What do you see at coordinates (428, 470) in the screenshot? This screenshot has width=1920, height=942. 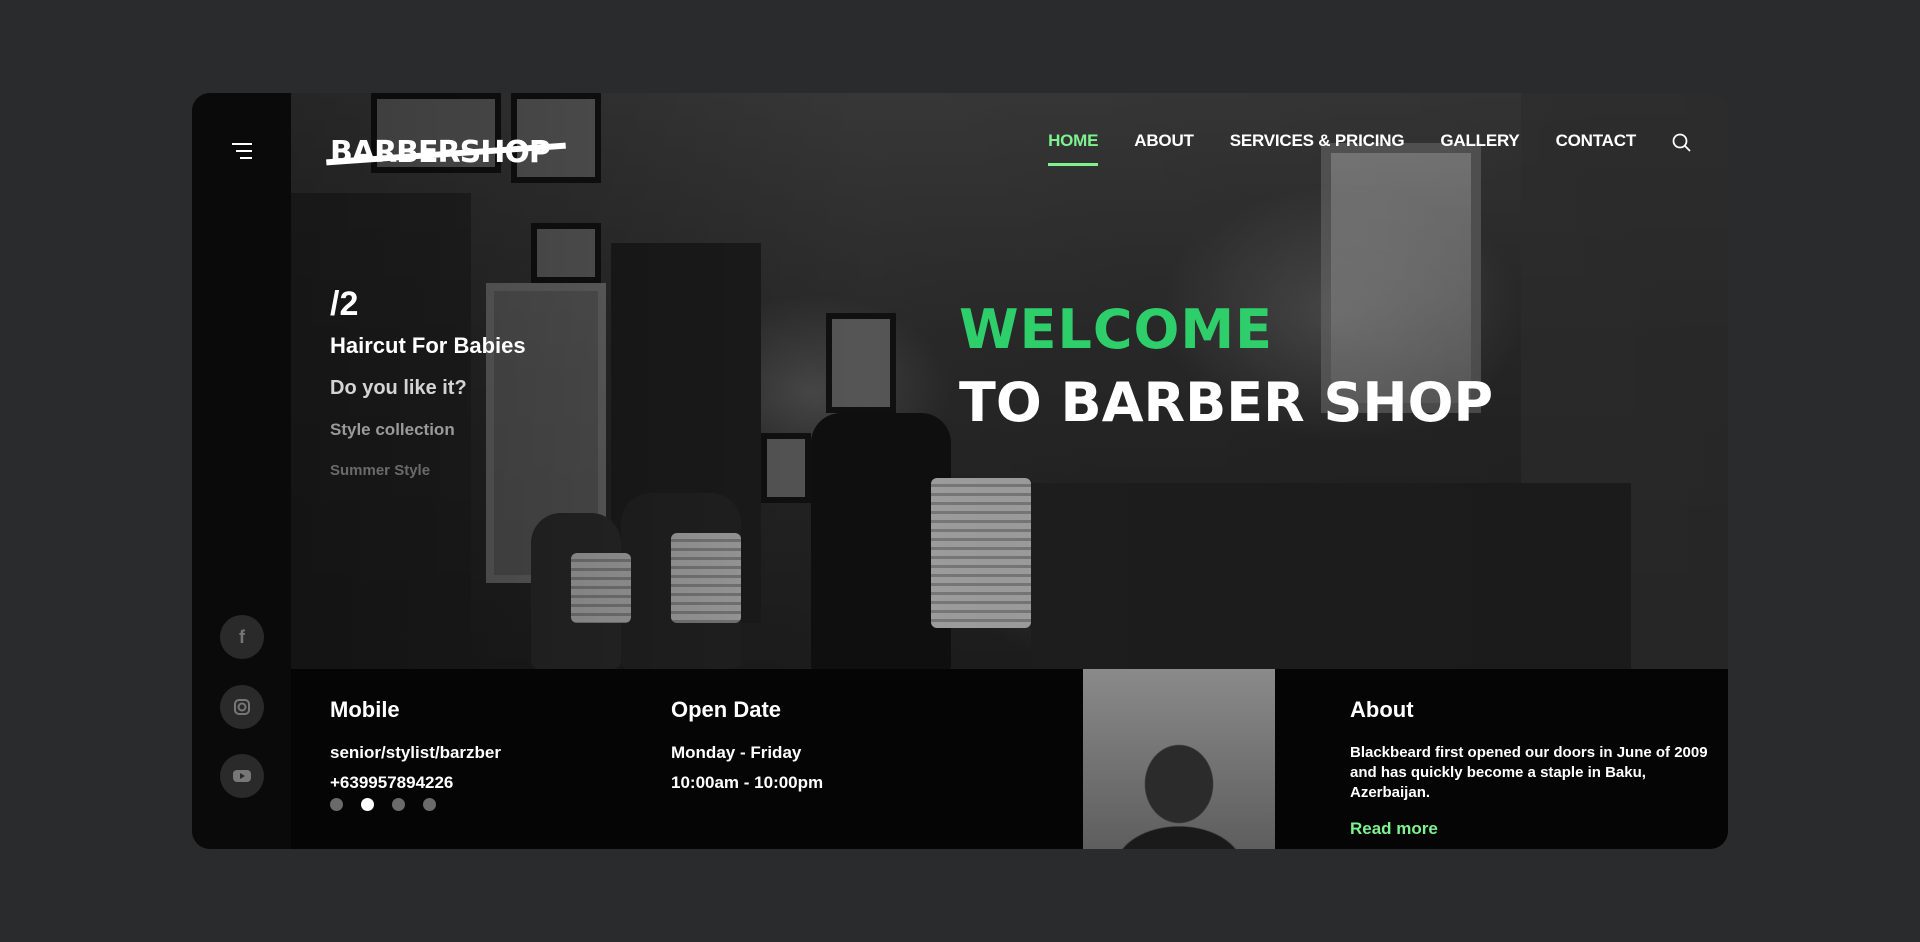 I see `slide-title: Summer Style` at bounding box center [428, 470].